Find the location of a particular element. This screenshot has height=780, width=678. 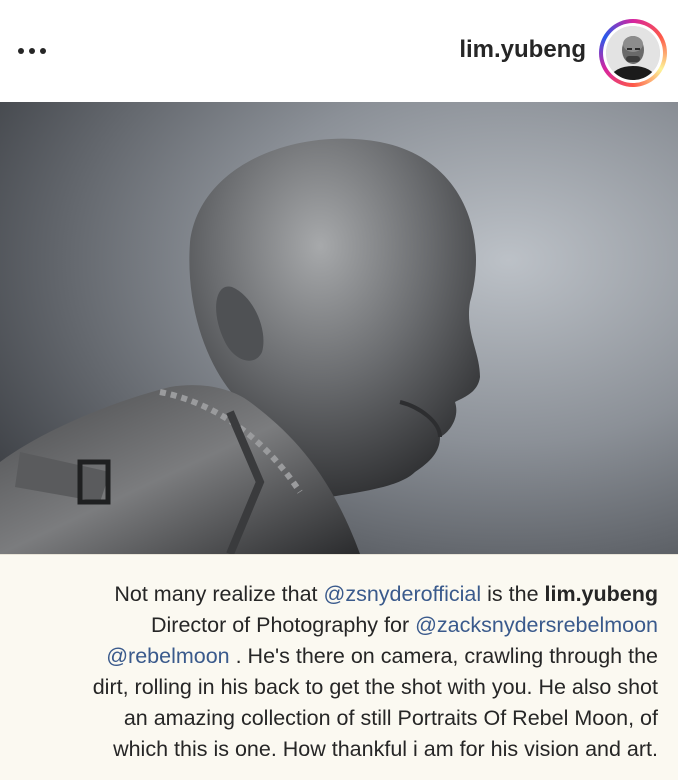

avatar-ring-gap is located at coordinates (633, 53).